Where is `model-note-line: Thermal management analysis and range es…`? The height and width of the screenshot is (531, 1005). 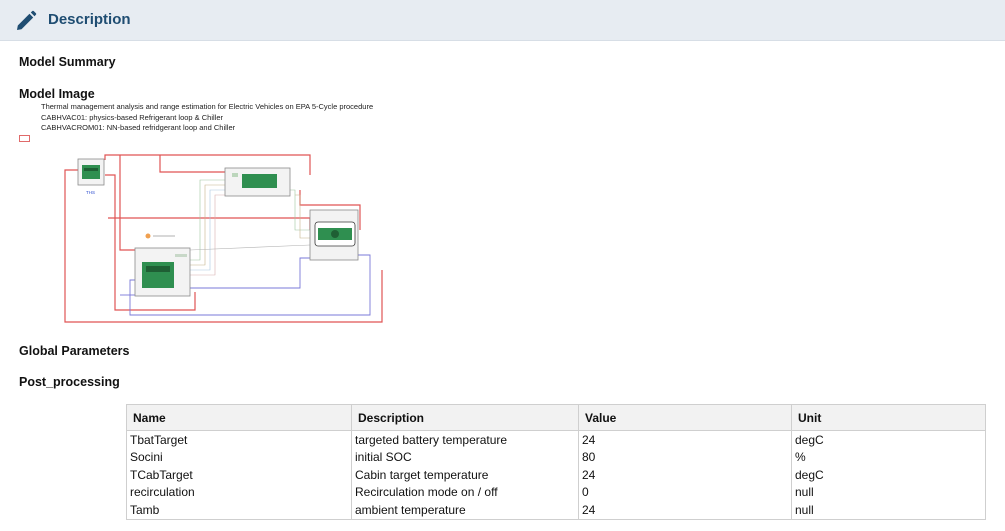 model-note-line: Thermal management analysis and range es… is located at coordinates (207, 106).